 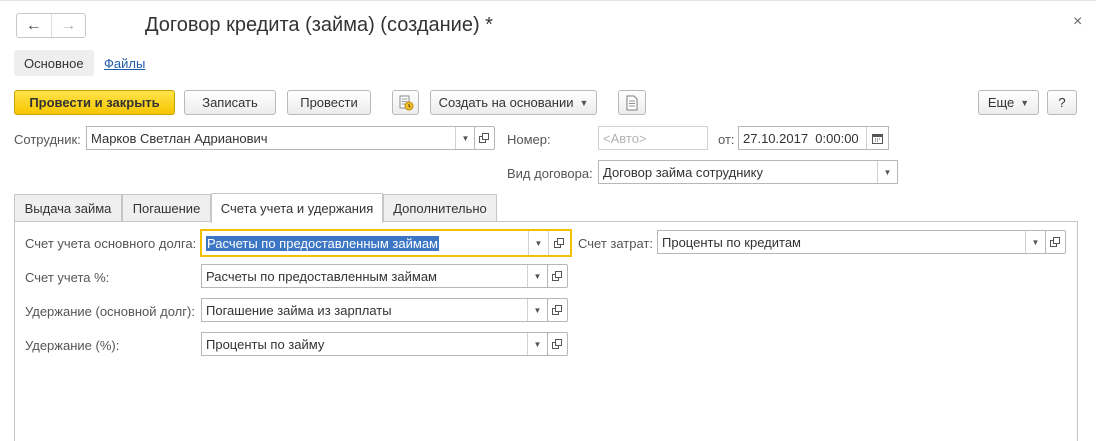 I want to click on post-button: Провести, so click(x=329, y=102).